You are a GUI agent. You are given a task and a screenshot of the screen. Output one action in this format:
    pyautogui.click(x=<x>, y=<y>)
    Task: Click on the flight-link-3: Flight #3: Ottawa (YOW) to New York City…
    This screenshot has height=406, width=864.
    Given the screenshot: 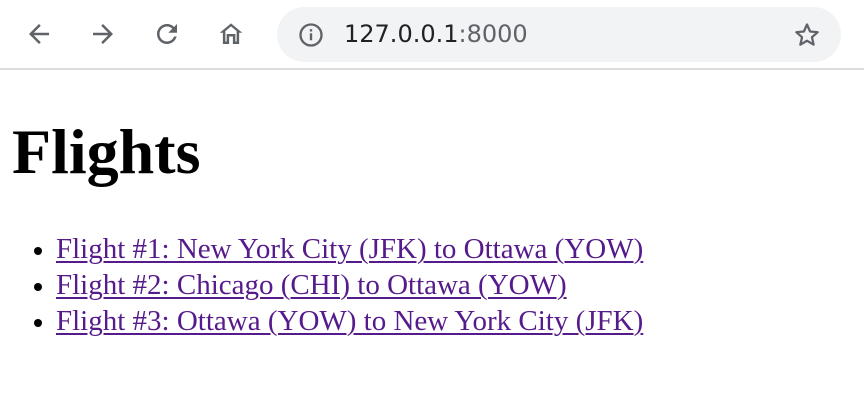 What is the action you would take?
    pyautogui.click(x=349, y=321)
    